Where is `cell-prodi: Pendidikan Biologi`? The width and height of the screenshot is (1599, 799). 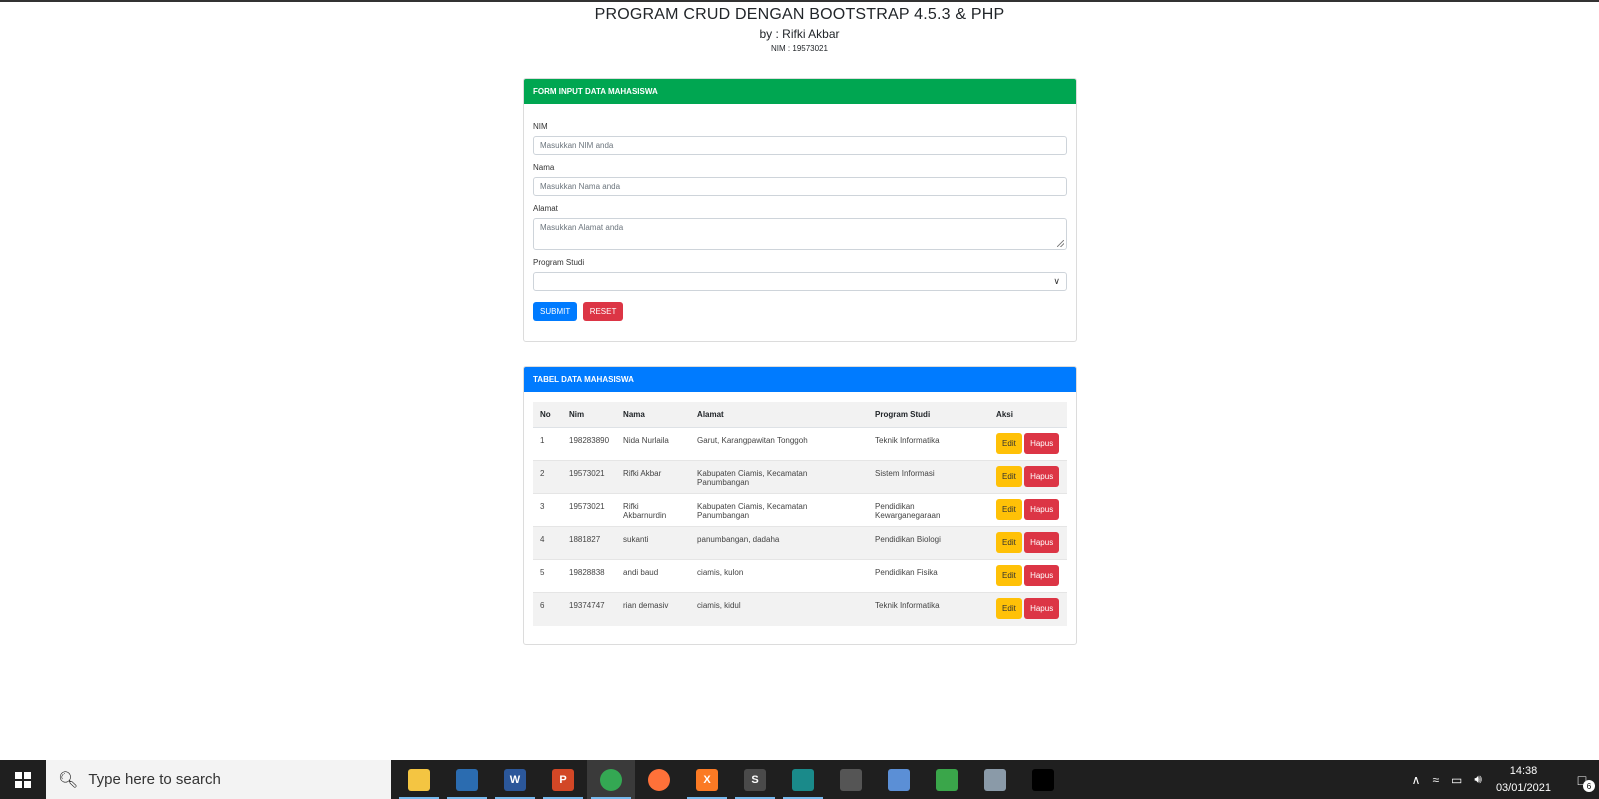 cell-prodi: Pendidikan Biologi is located at coordinates (929, 543).